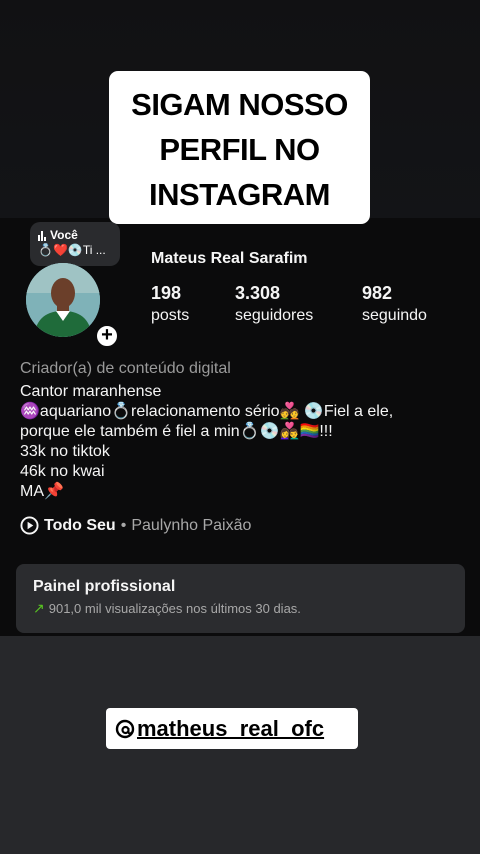  What do you see at coordinates (63, 300) in the screenshot?
I see `avatar` at bounding box center [63, 300].